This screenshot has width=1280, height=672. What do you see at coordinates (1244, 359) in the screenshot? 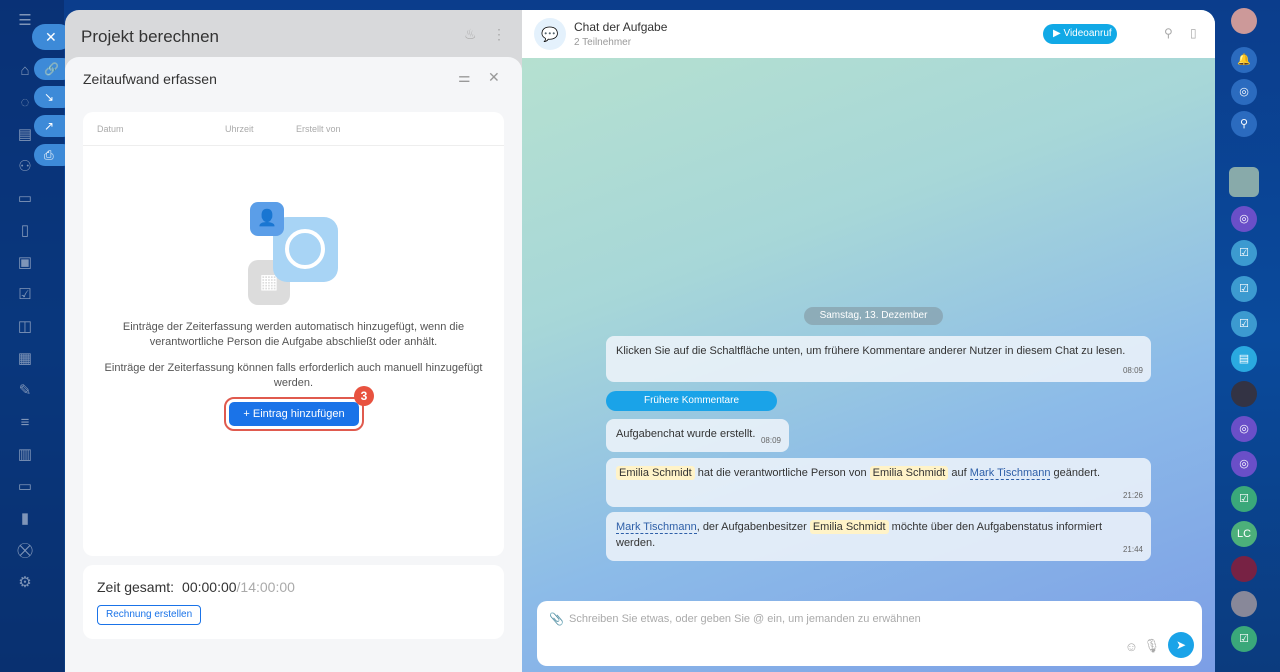
I see `chat-item: ▤` at bounding box center [1244, 359].